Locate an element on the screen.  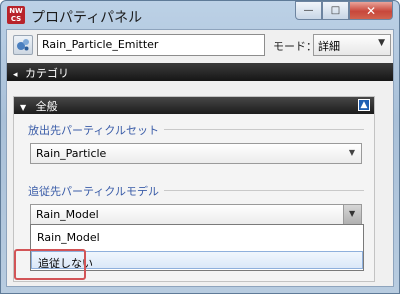
emit-particle-set-value: Rain_Particle is located at coordinates (71, 153).